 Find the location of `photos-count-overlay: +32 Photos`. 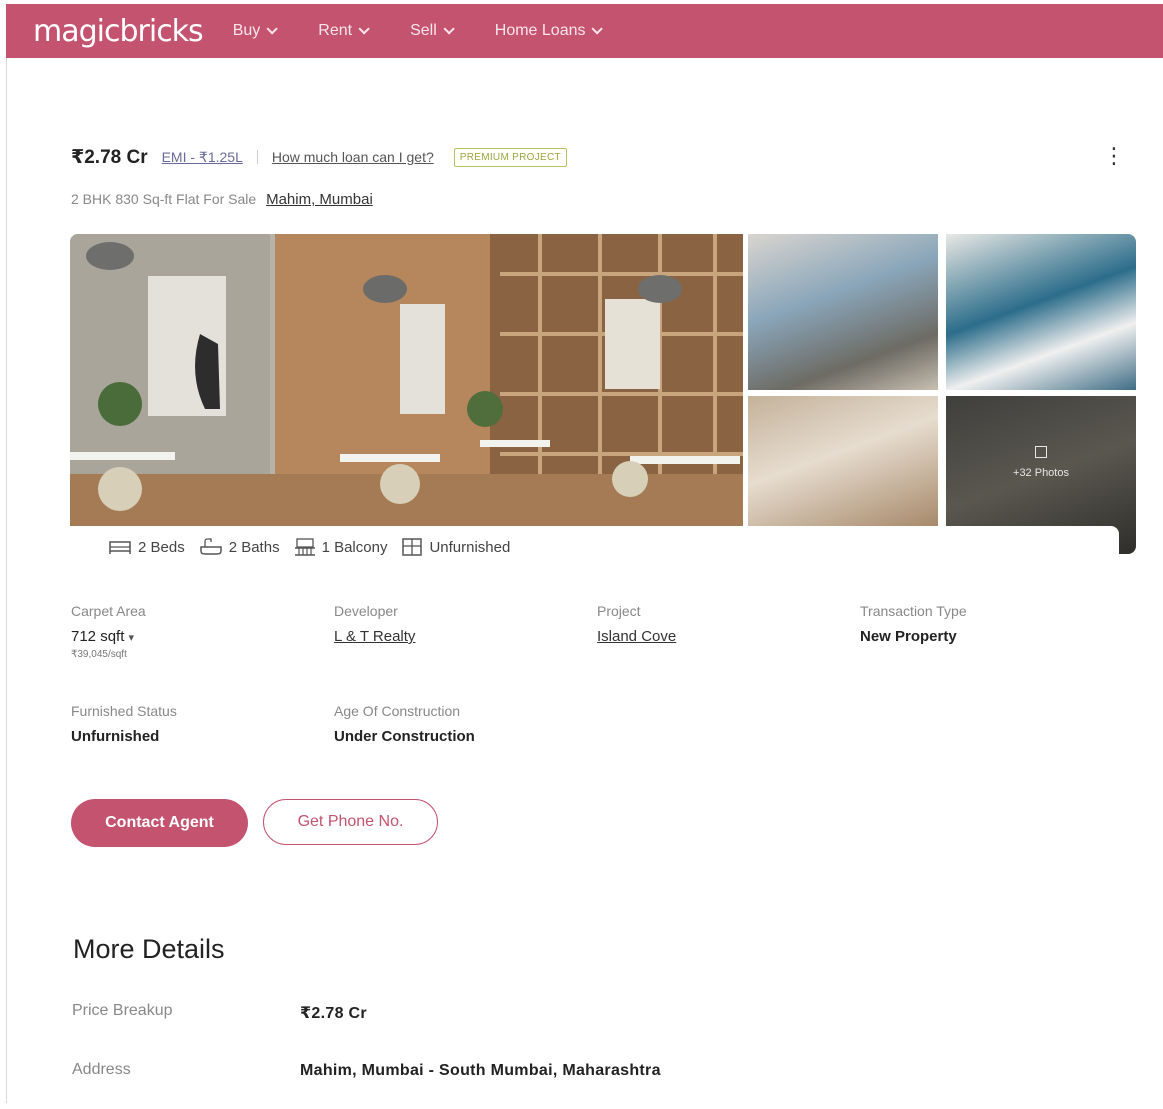

photos-count-overlay: +32 Photos is located at coordinates (1041, 462).